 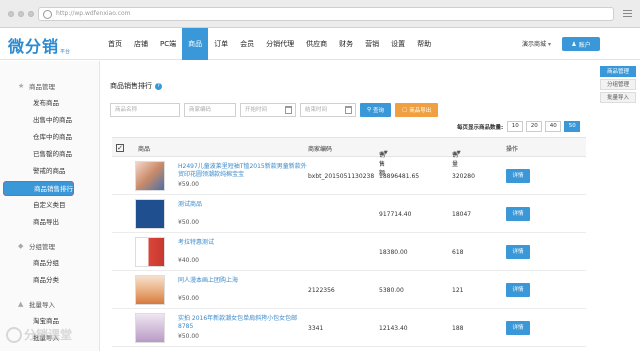 What do you see at coordinates (188, 260) in the screenshot?
I see `product-price: ¥40.00` at bounding box center [188, 260].